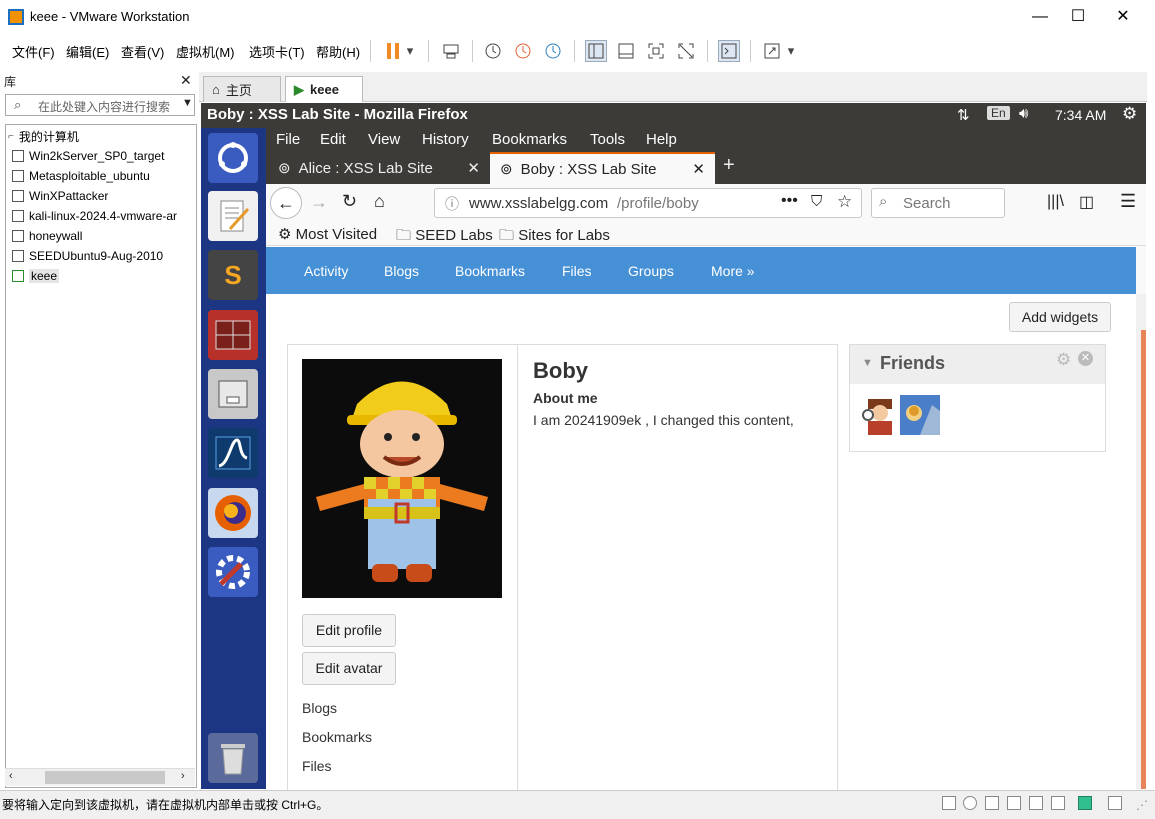 The width and height of the screenshot is (1155, 819). What do you see at coordinates (1036, 803) in the screenshot?
I see `sound-icon` at bounding box center [1036, 803].